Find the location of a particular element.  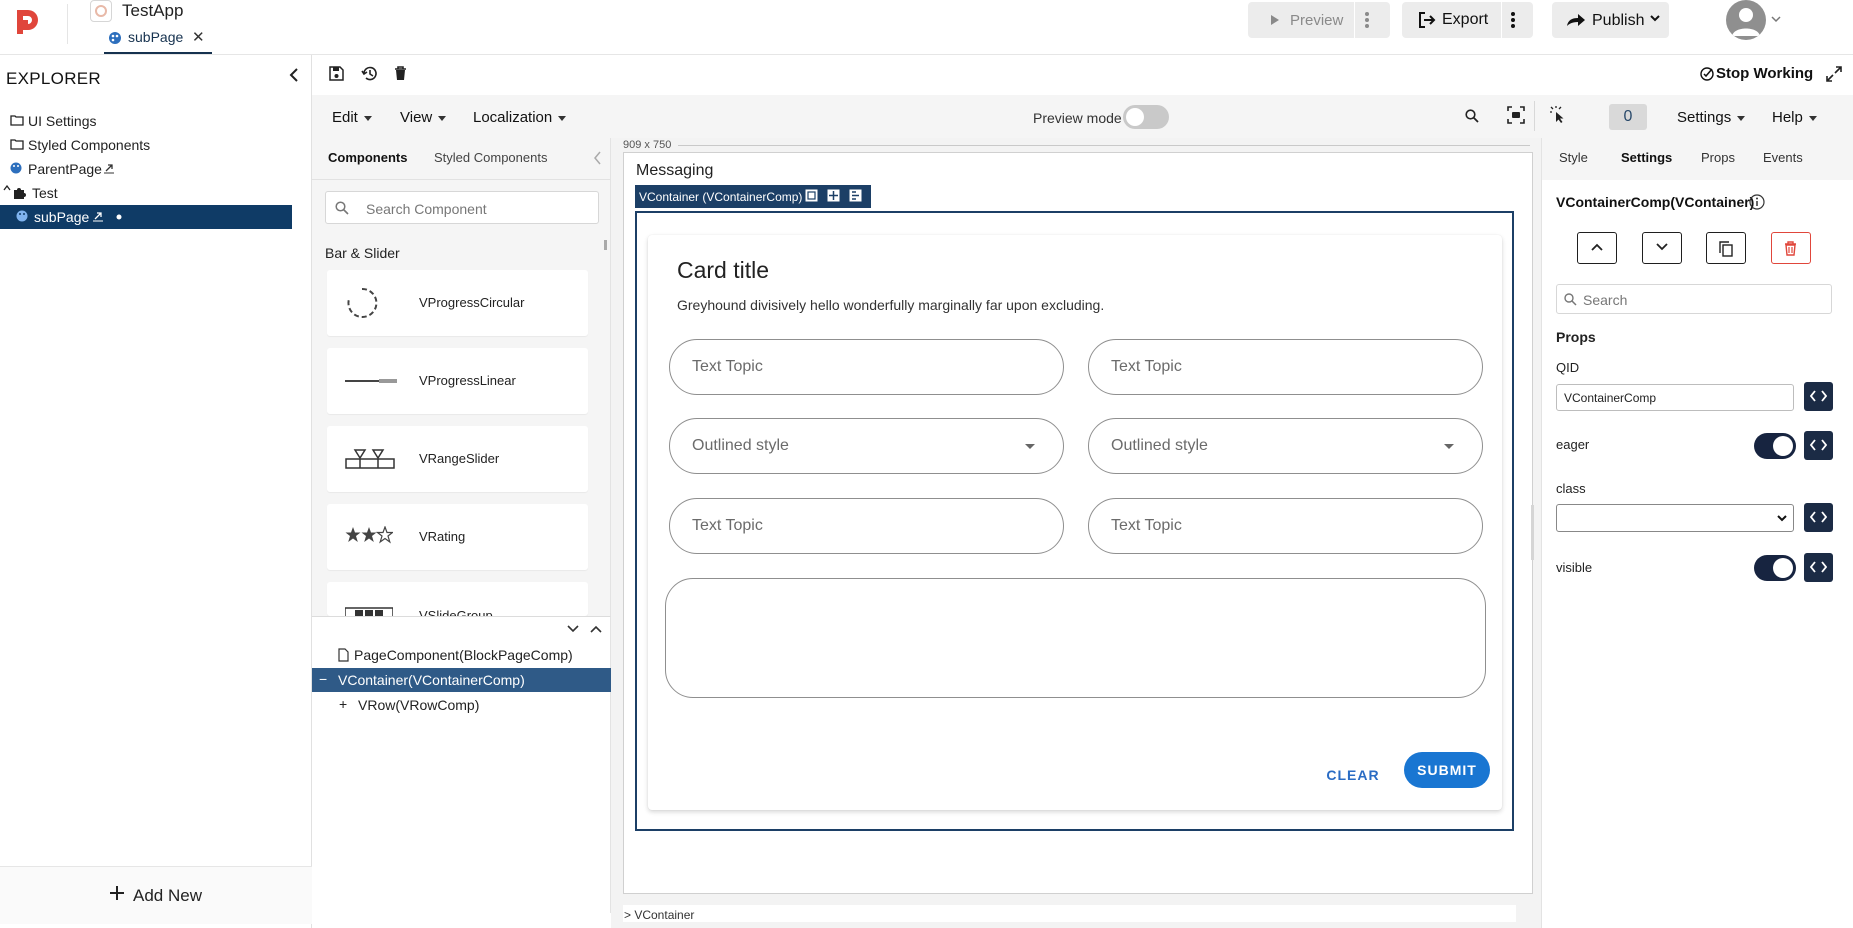

select-pointer-icon is located at coordinates (1558, 115).